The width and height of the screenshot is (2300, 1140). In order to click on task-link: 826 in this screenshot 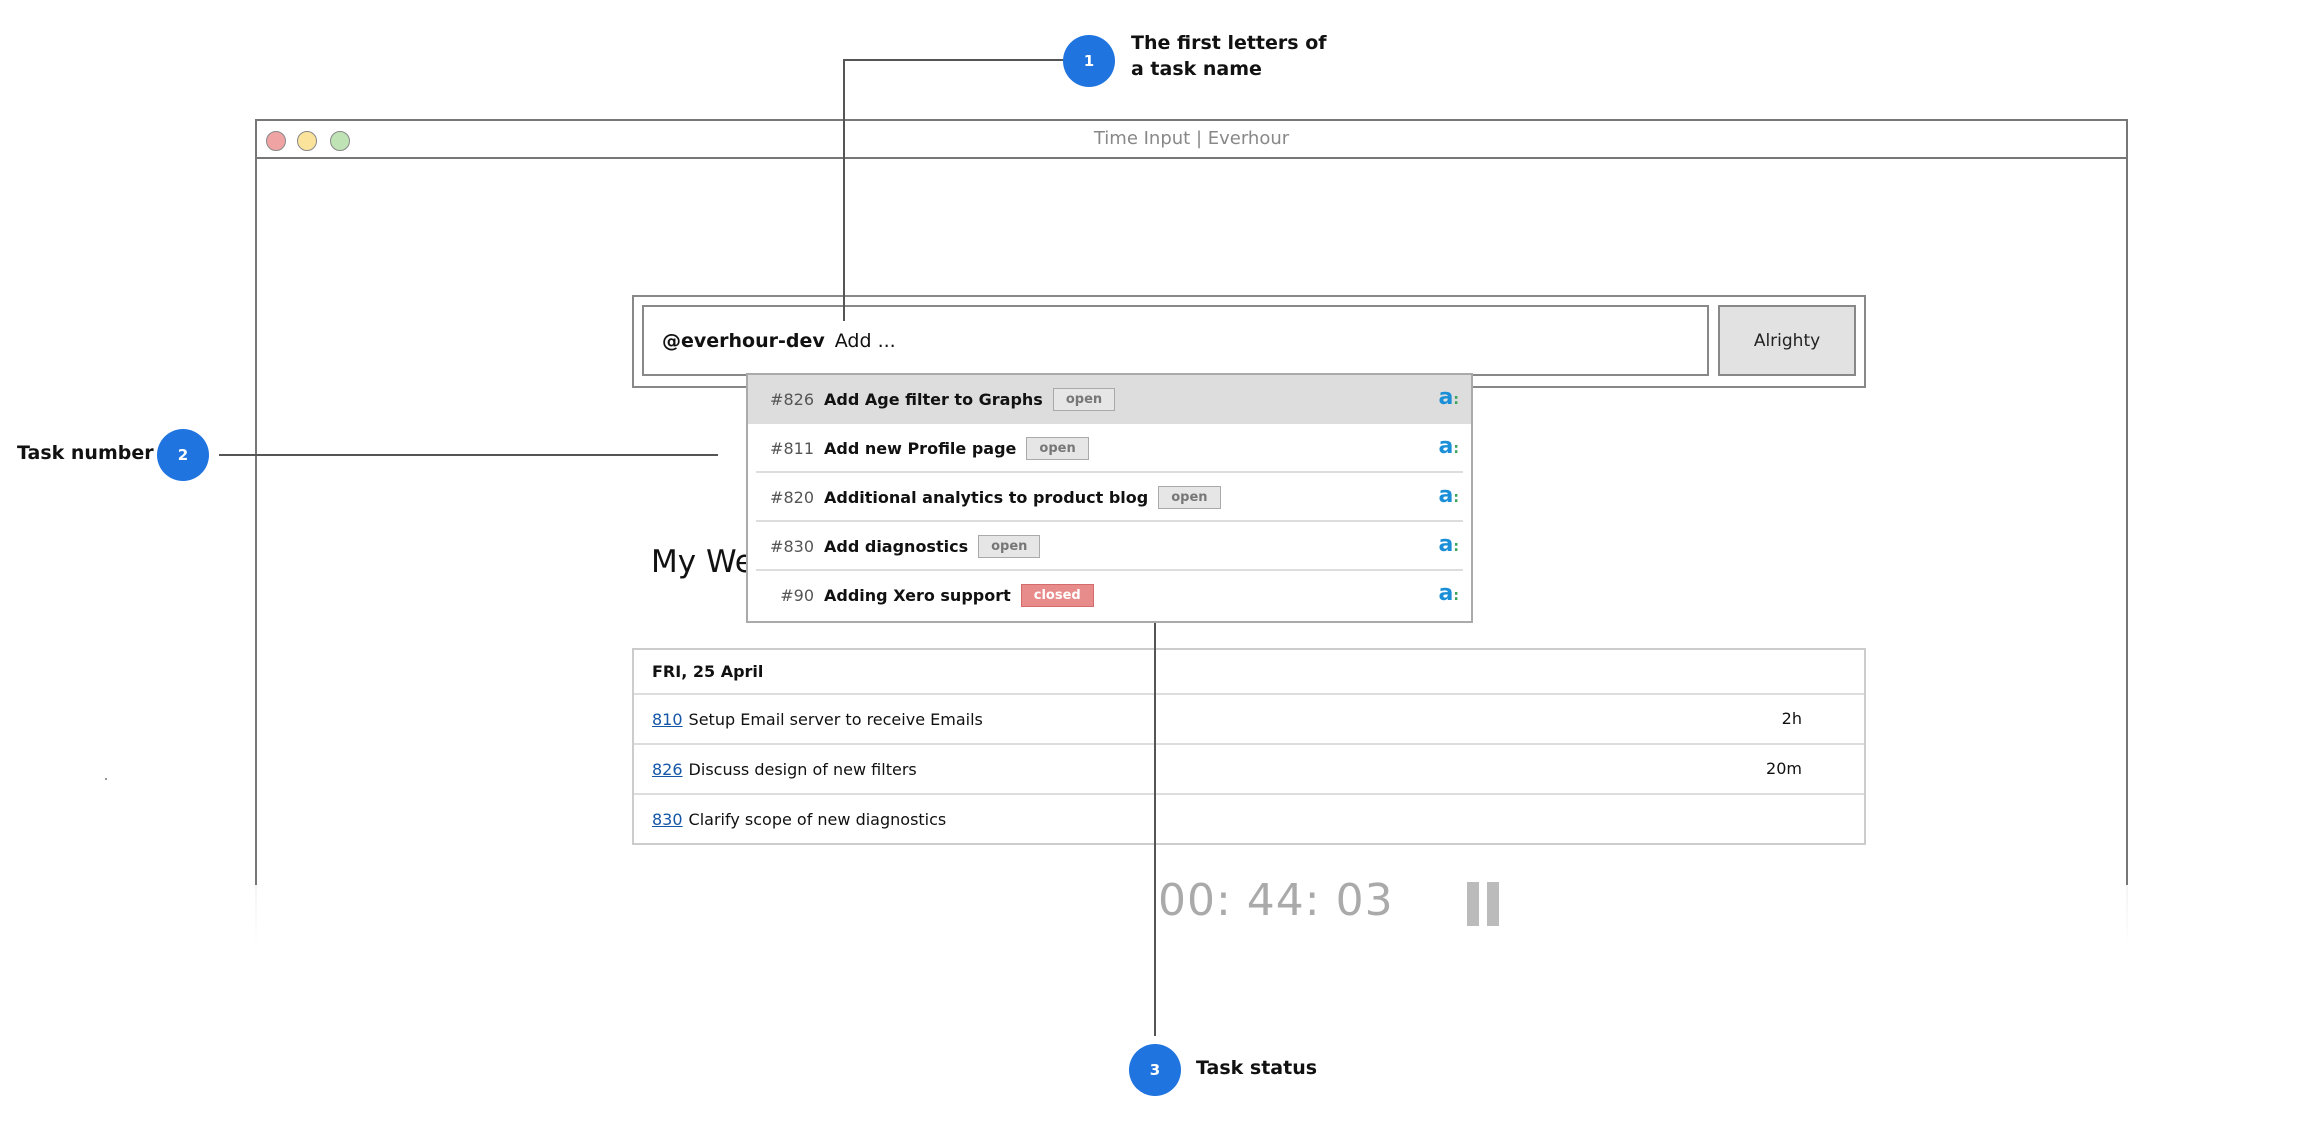, I will do `click(667, 769)`.